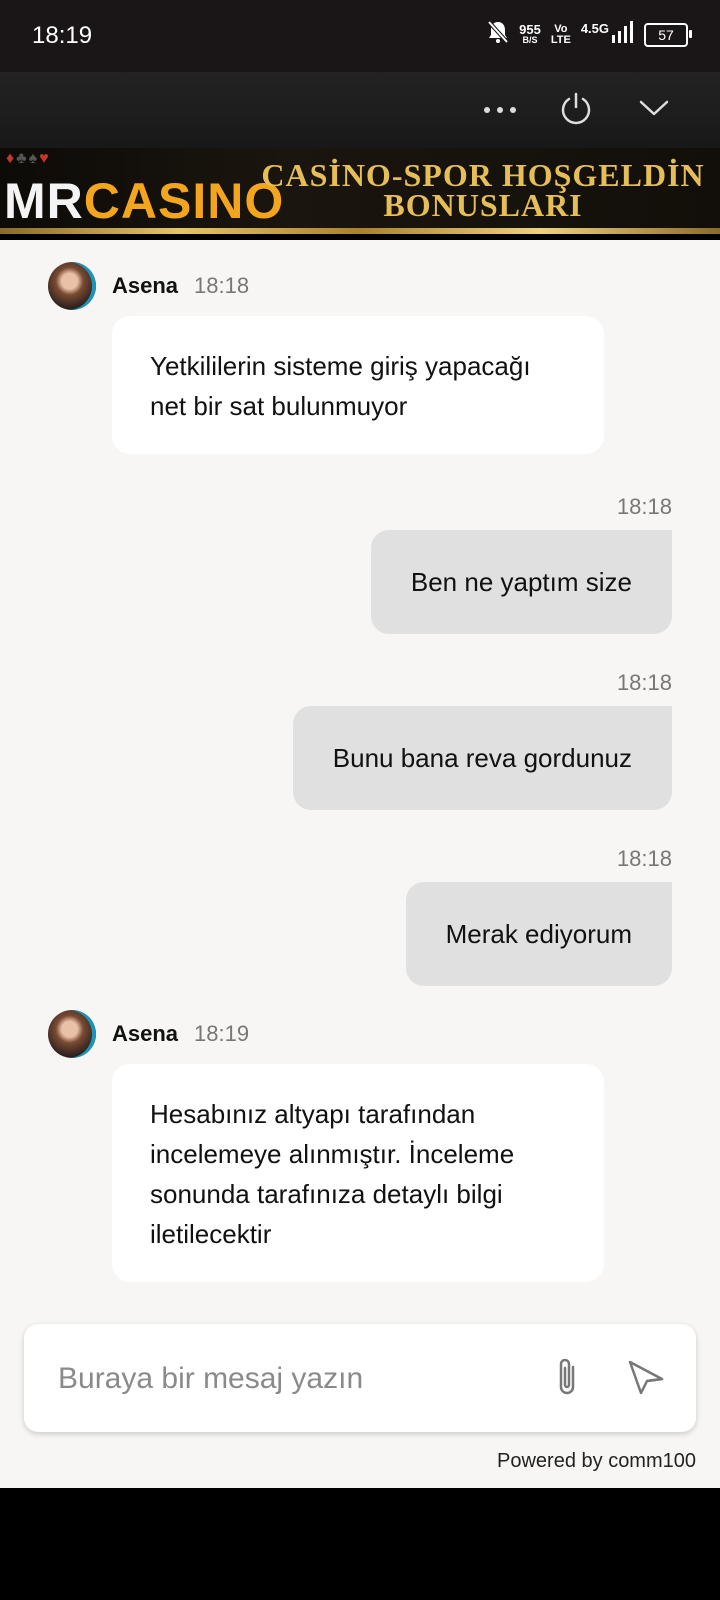  What do you see at coordinates (594, 28) in the screenshot?
I see `network-type: 4.5G` at bounding box center [594, 28].